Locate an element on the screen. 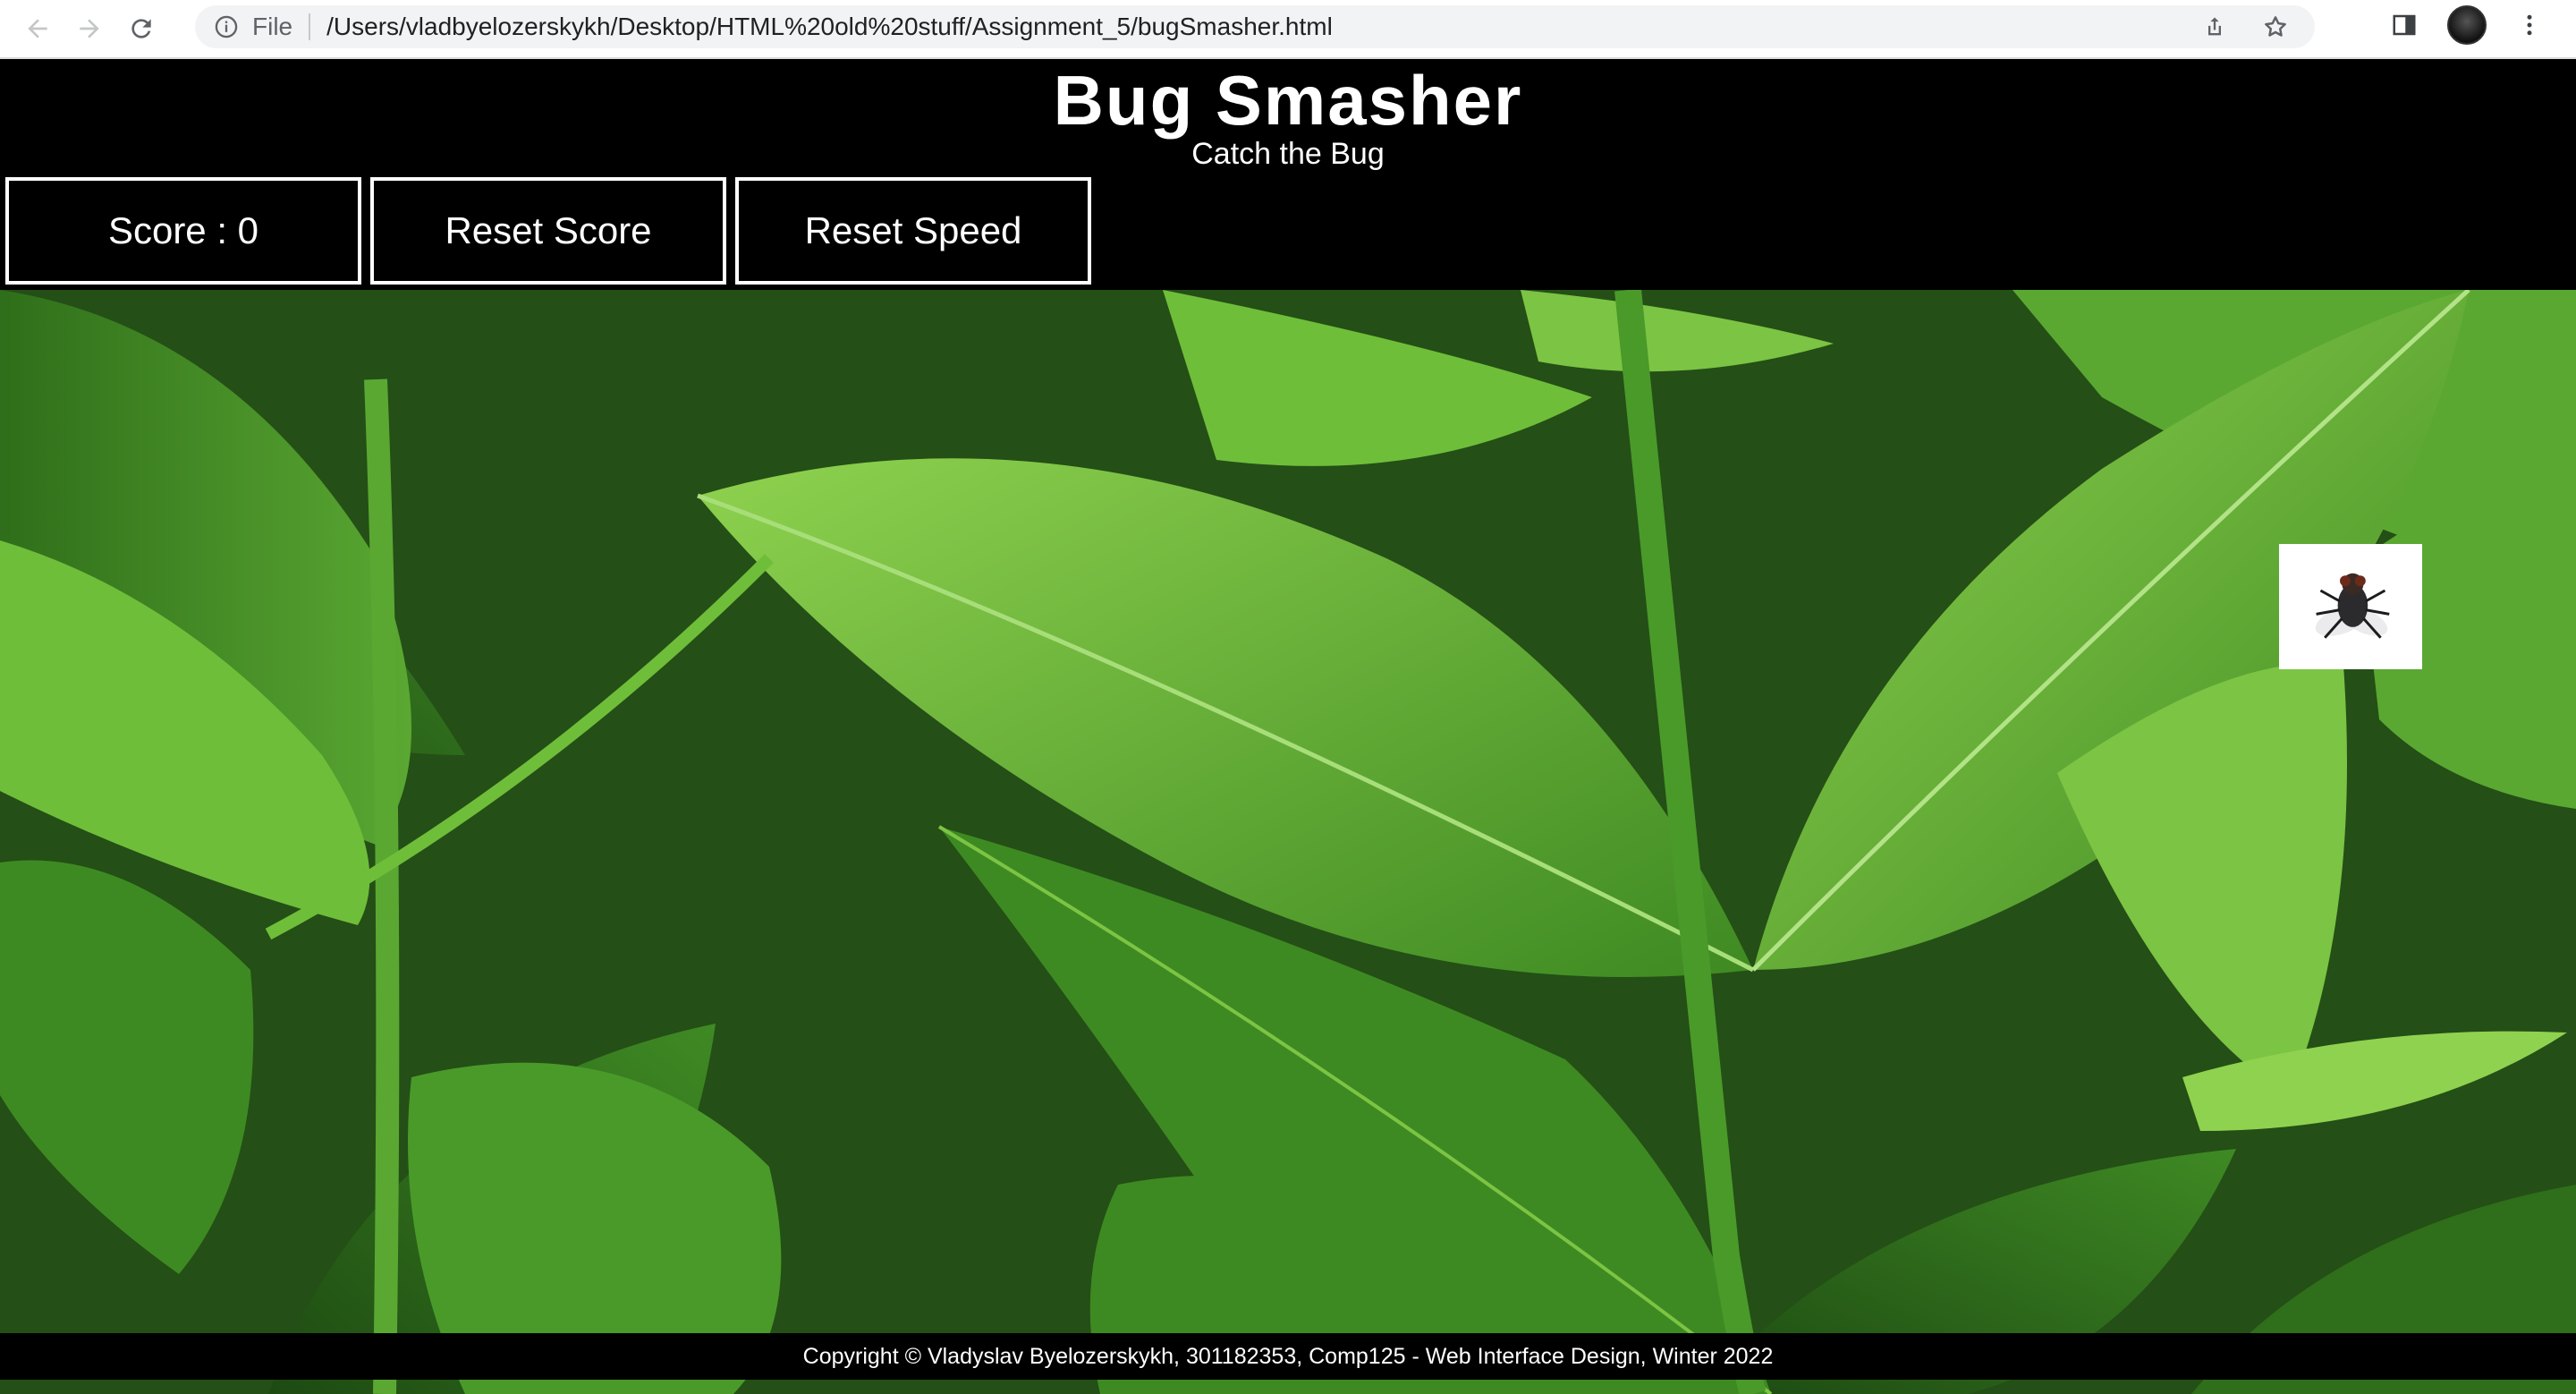 The image size is (2576, 1394). profile-avatar is located at coordinates (2467, 25).